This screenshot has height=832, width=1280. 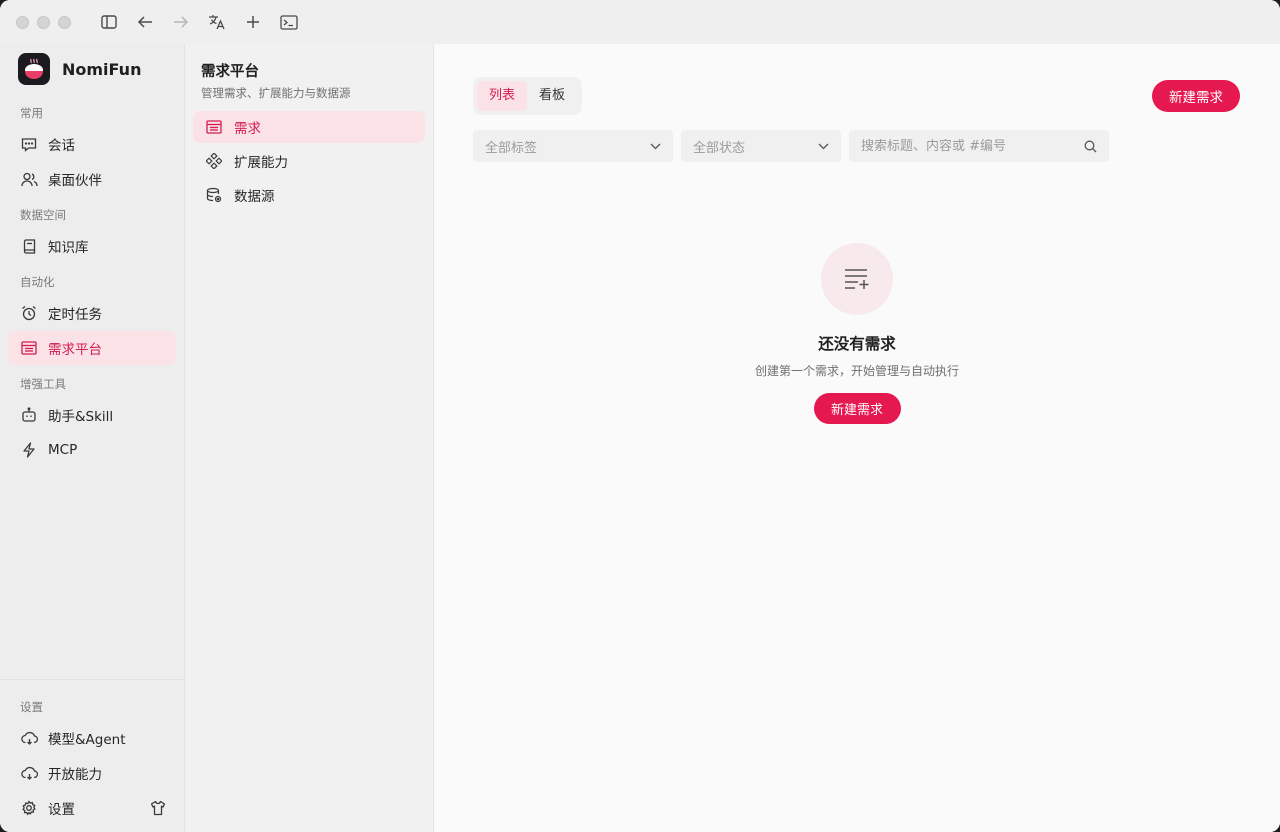 What do you see at coordinates (29, 246) in the screenshot?
I see `book-icon` at bounding box center [29, 246].